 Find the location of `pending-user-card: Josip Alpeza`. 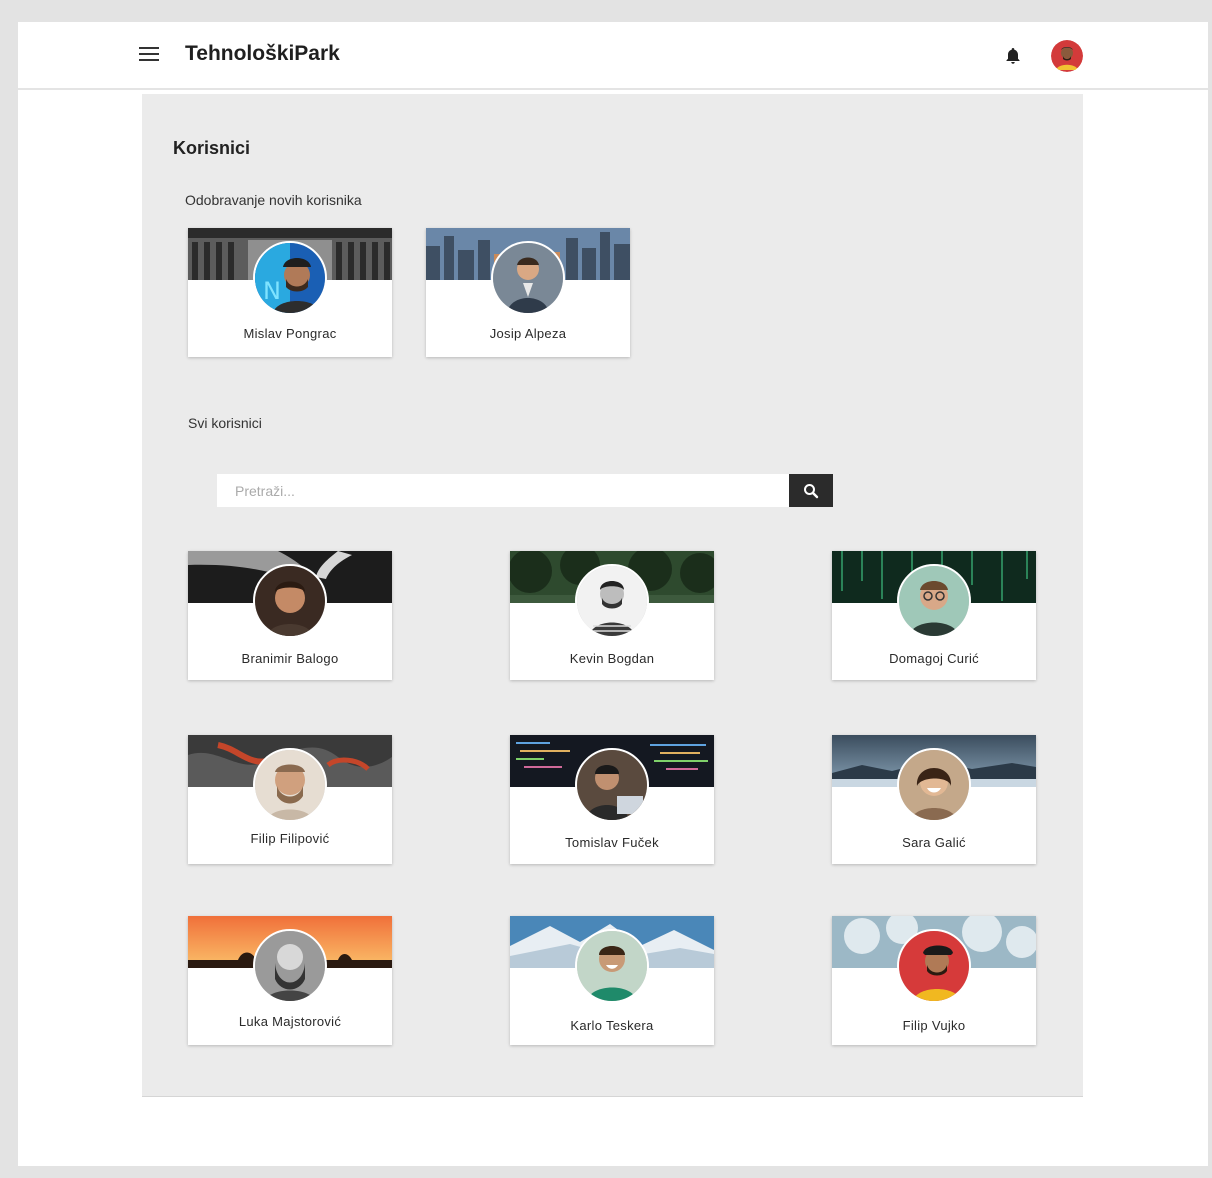

pending-user-card: Josip Alpeza is located at coordinates (528, 292).